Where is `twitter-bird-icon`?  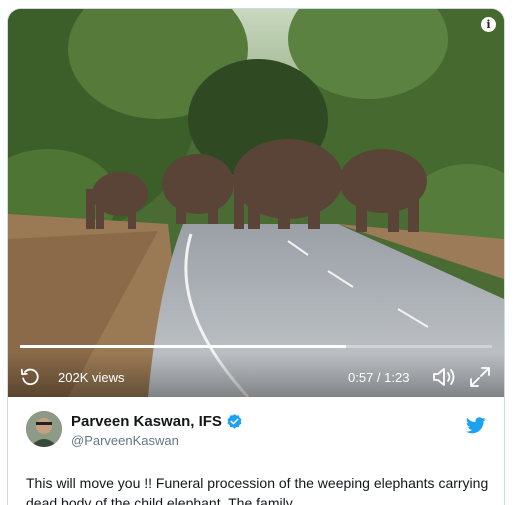 twitter-bird-icon is located at coordinates (476, 425).